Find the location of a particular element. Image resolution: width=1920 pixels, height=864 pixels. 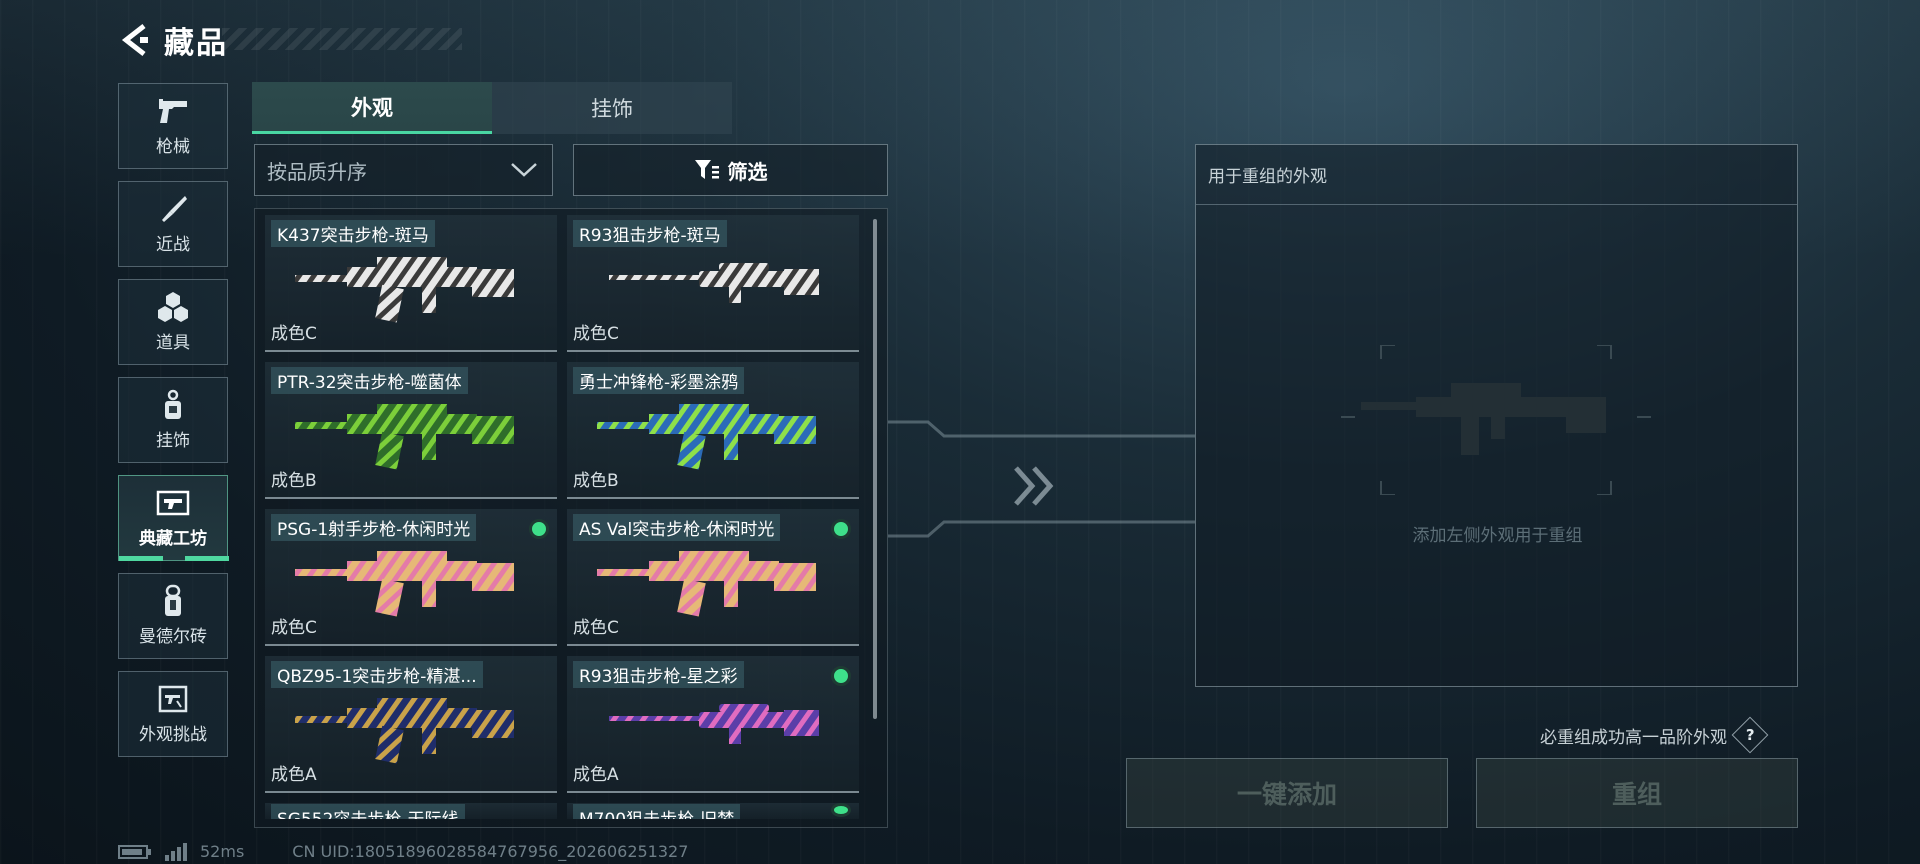

empty-skin-slot is located at coordinates (1496, 420).